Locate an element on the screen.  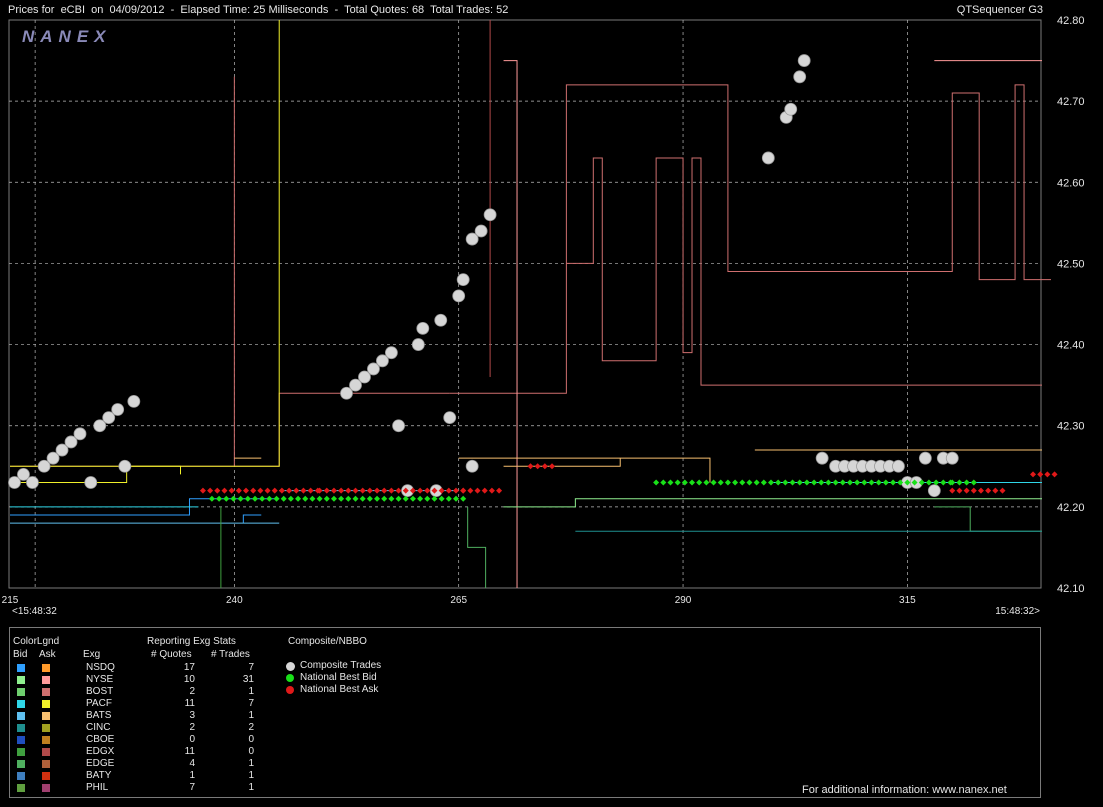
exchange-name: PACF is located at coordinates (99, 703).